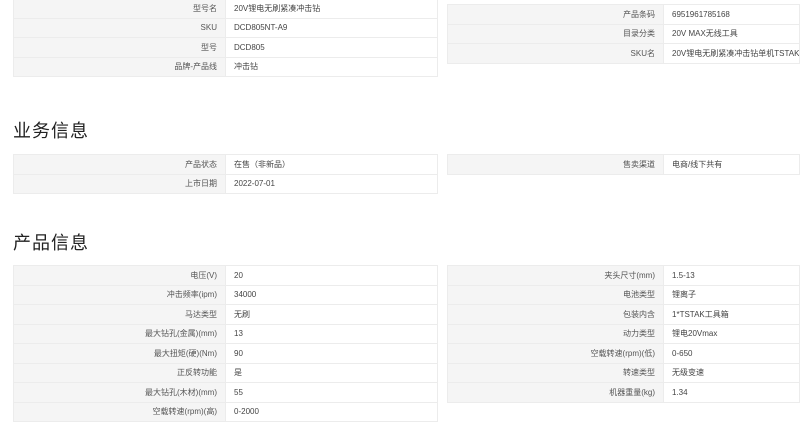  I want to click on spec-row: 空载转速(rpm)(高) 0-2000, so click(225, 411).